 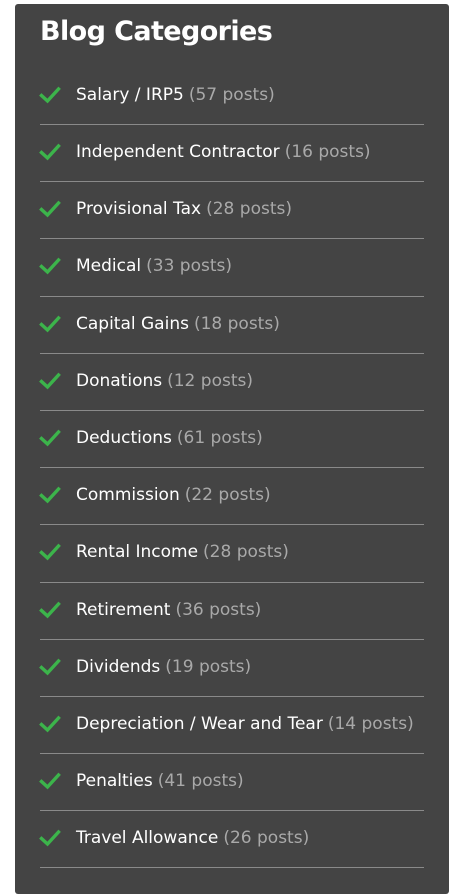 I want to click on category-label-wrap: Travel Allowance (26 posts), so click(x=192, y=838).